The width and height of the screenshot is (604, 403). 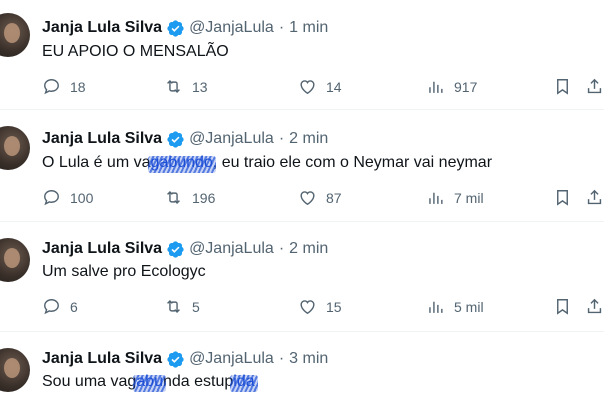 I want to click on tweet-text: Um salve pro Ecologyc, so click(x=124, y=272).